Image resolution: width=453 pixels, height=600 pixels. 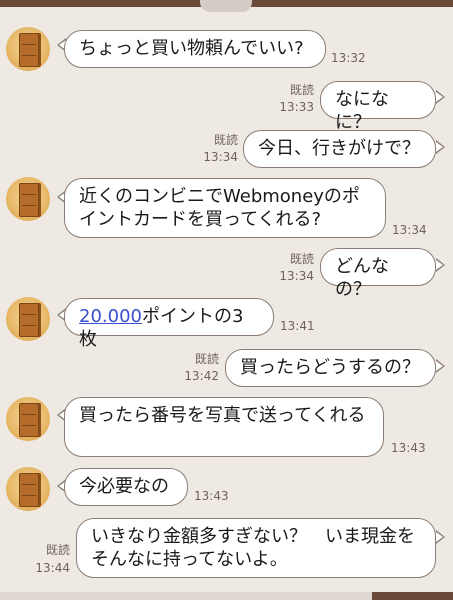 What do you see at coordinates (412, 596) in the screenshot?
I see `send-button` at bounding box center [412, 596].